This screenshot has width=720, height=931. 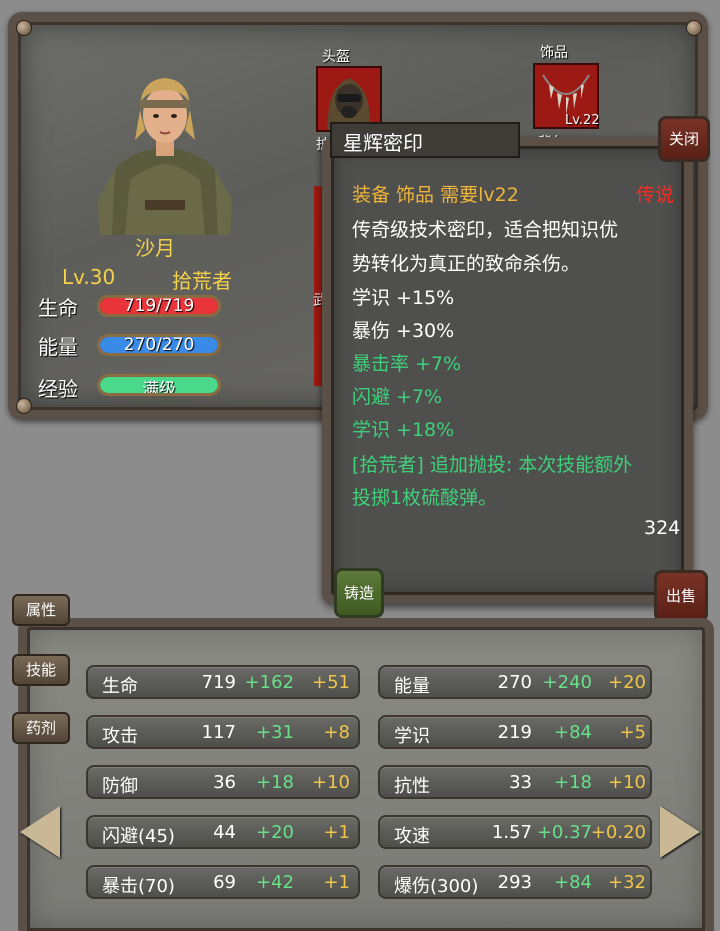 I want to click on hp-value: 719/719, so click(x=159, y=306).